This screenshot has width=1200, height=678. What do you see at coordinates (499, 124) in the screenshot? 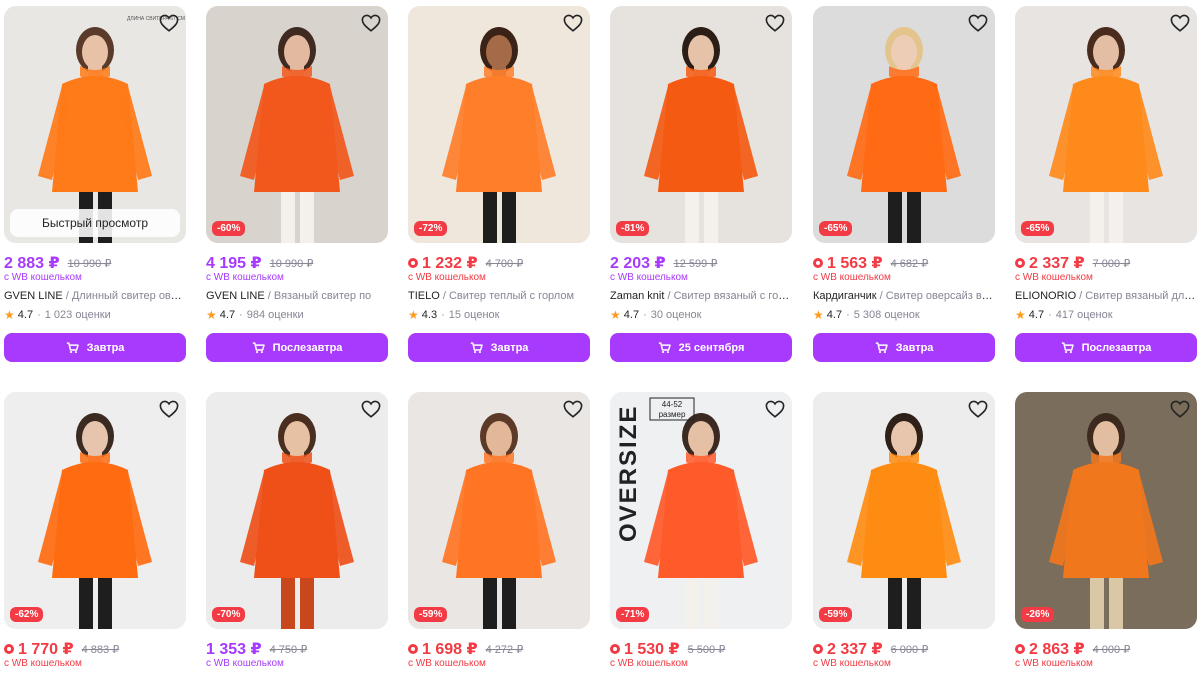
I see `product-image: -72%` at bounding box center [499, 124].